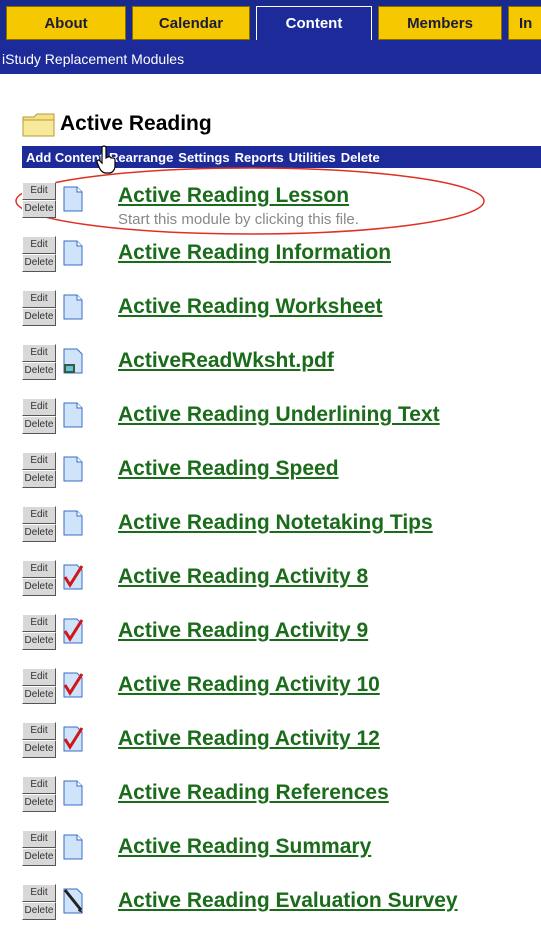 Image resolution: width=541 pixels, height=937 pixels. I want to click on content-item: Edit Delete Active Reading Information, so click(281, 257).